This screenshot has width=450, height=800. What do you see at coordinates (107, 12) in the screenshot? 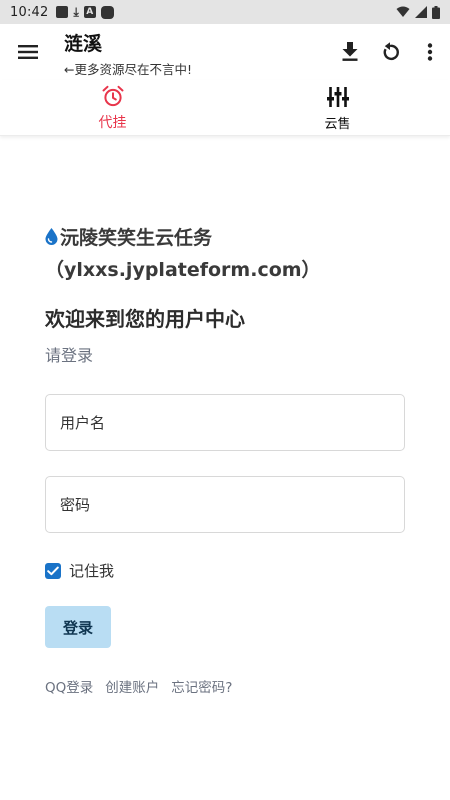
I see `app-notification-icon` at bounding box center [107, 12].